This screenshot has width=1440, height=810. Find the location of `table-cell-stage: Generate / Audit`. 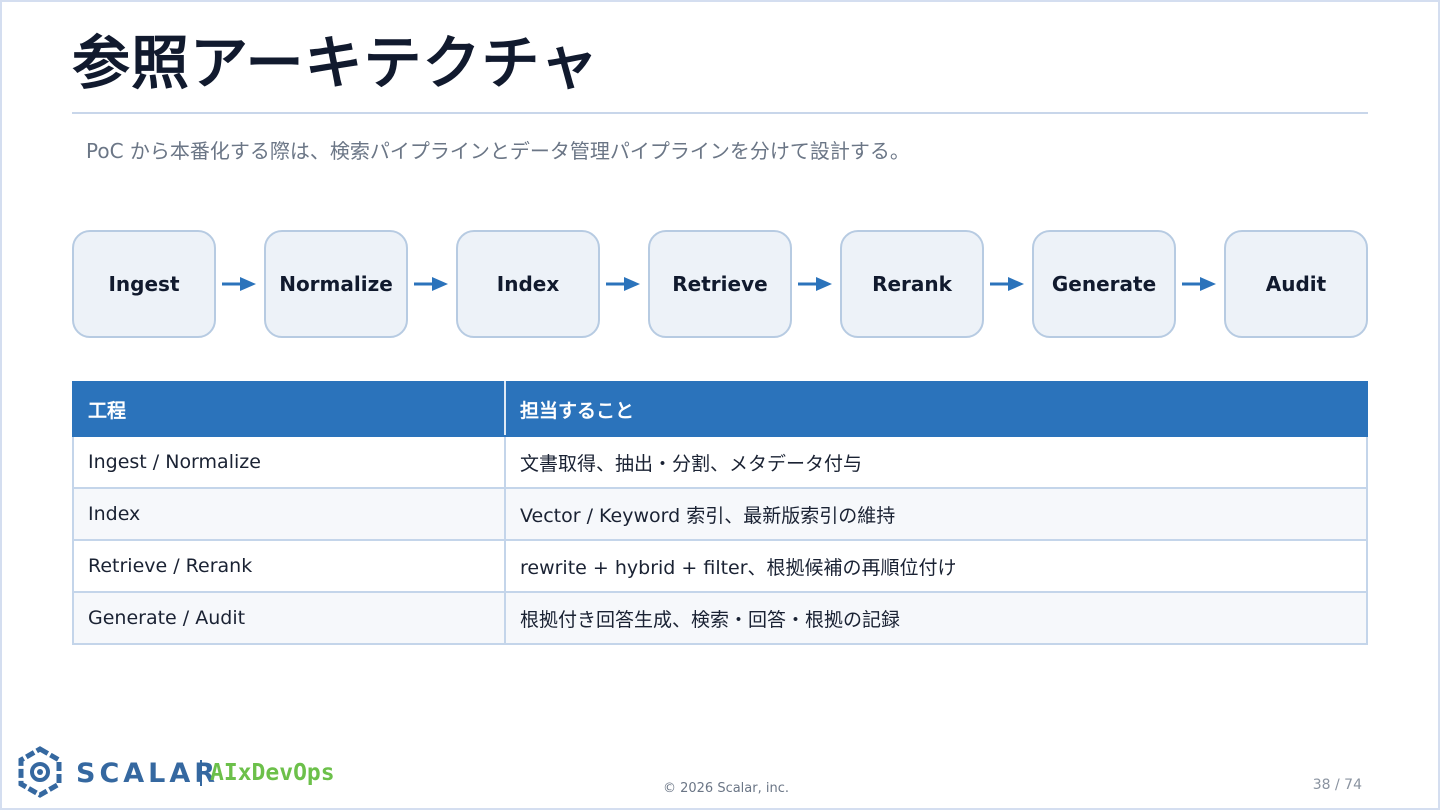

table-cell-stage: Generate / Audit is located at coordinates (289, 618).